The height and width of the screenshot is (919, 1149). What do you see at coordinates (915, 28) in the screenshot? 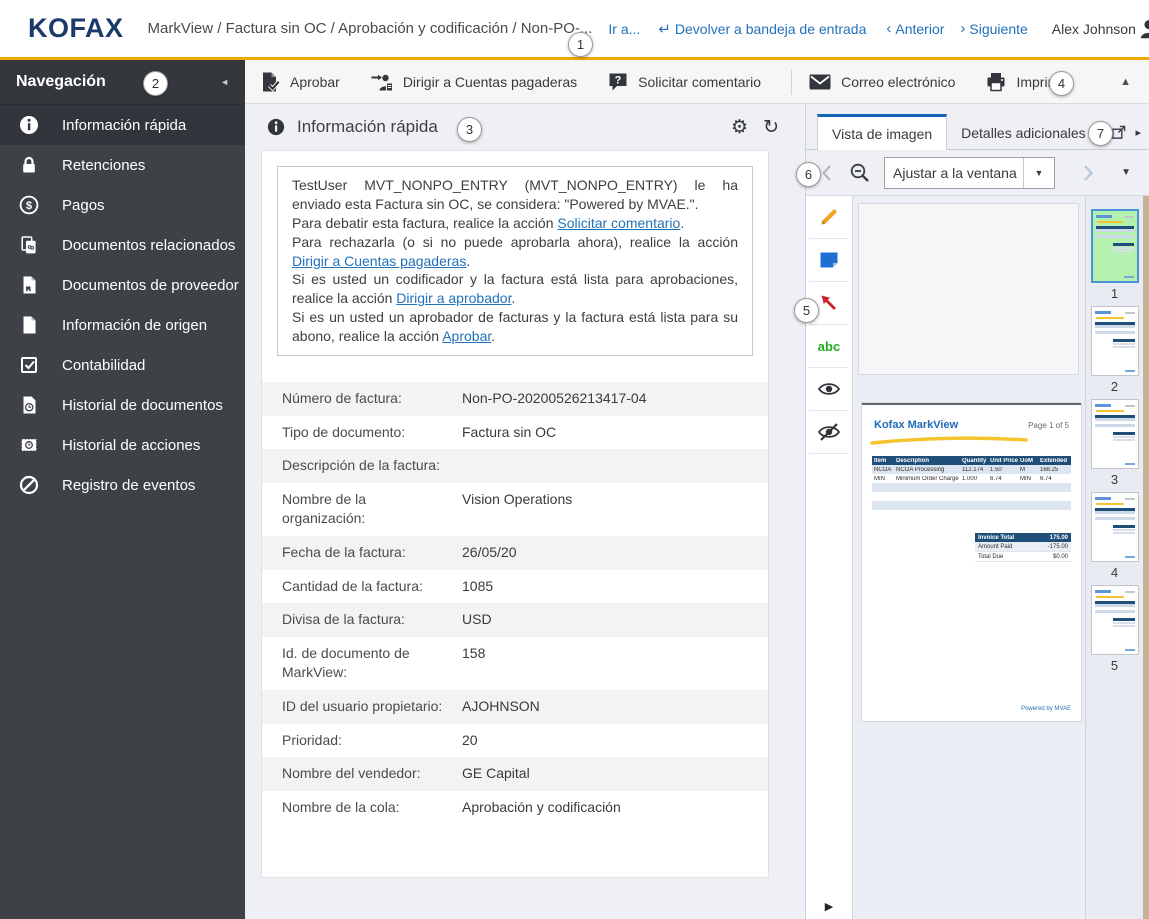
I see `previous-button: ‹ Anterior` at bounding box center [915, 28].